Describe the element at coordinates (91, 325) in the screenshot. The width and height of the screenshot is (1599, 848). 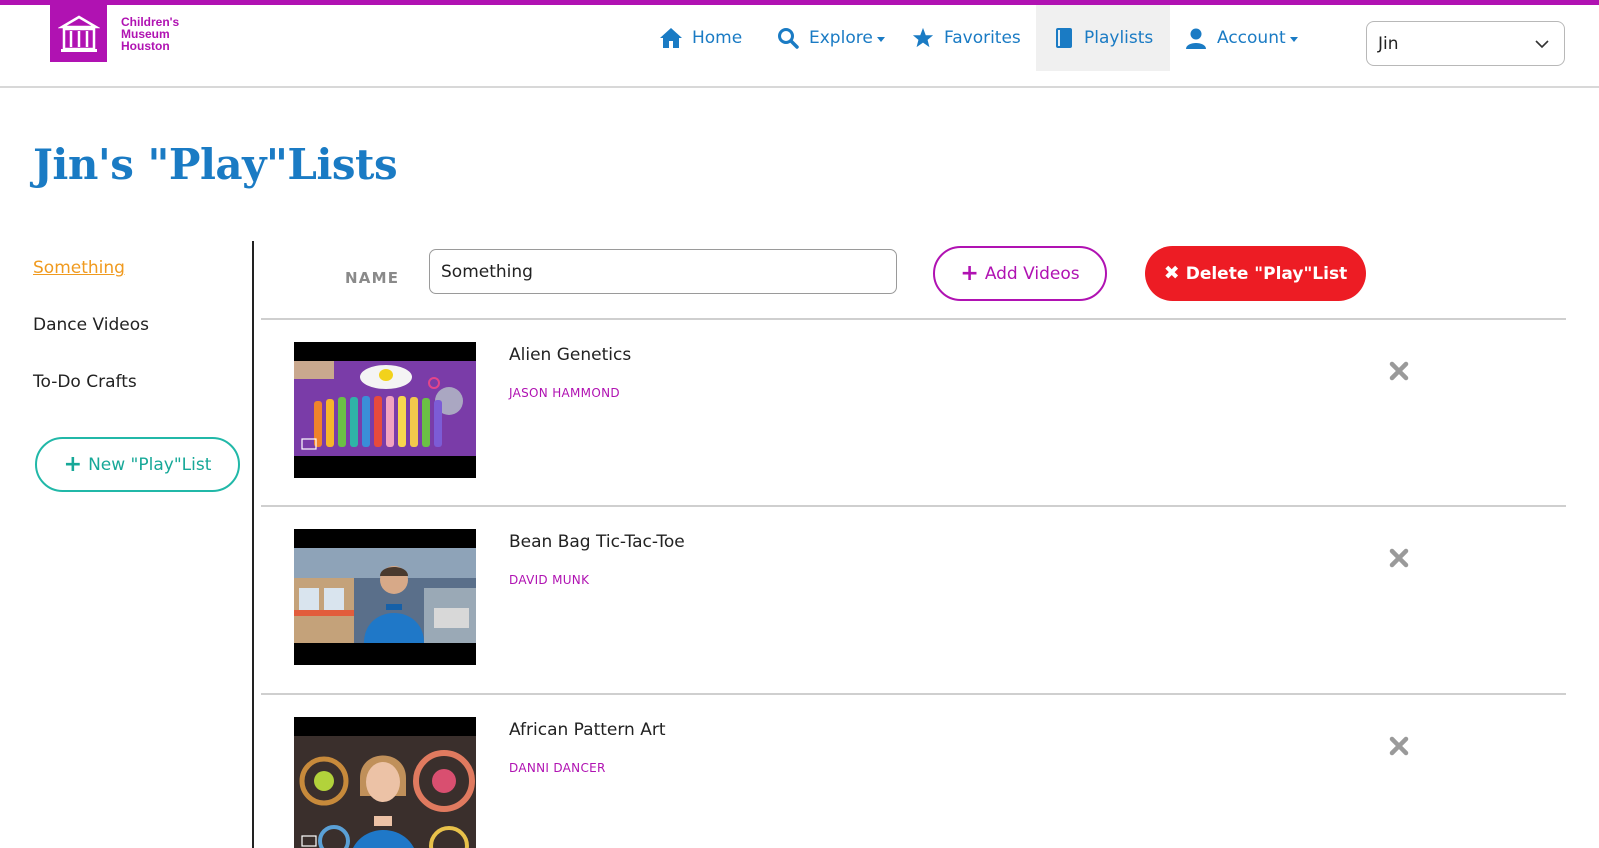
I see `sidebar-item-dance-videos: Dance Videos` at that location.